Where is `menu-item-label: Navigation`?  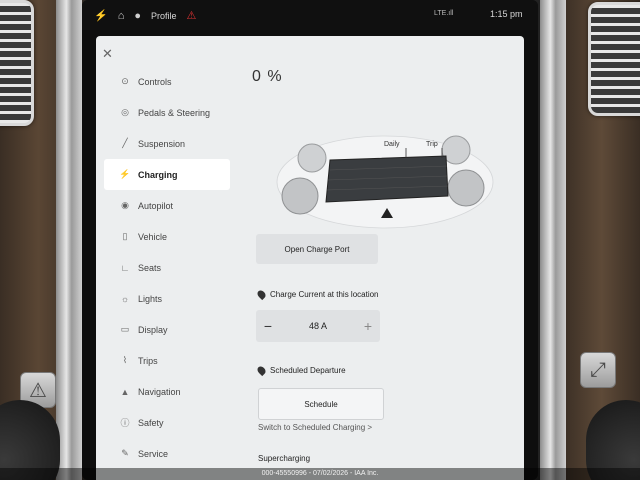
menu-item-label: Navigation is located at coordinates (159, 391).